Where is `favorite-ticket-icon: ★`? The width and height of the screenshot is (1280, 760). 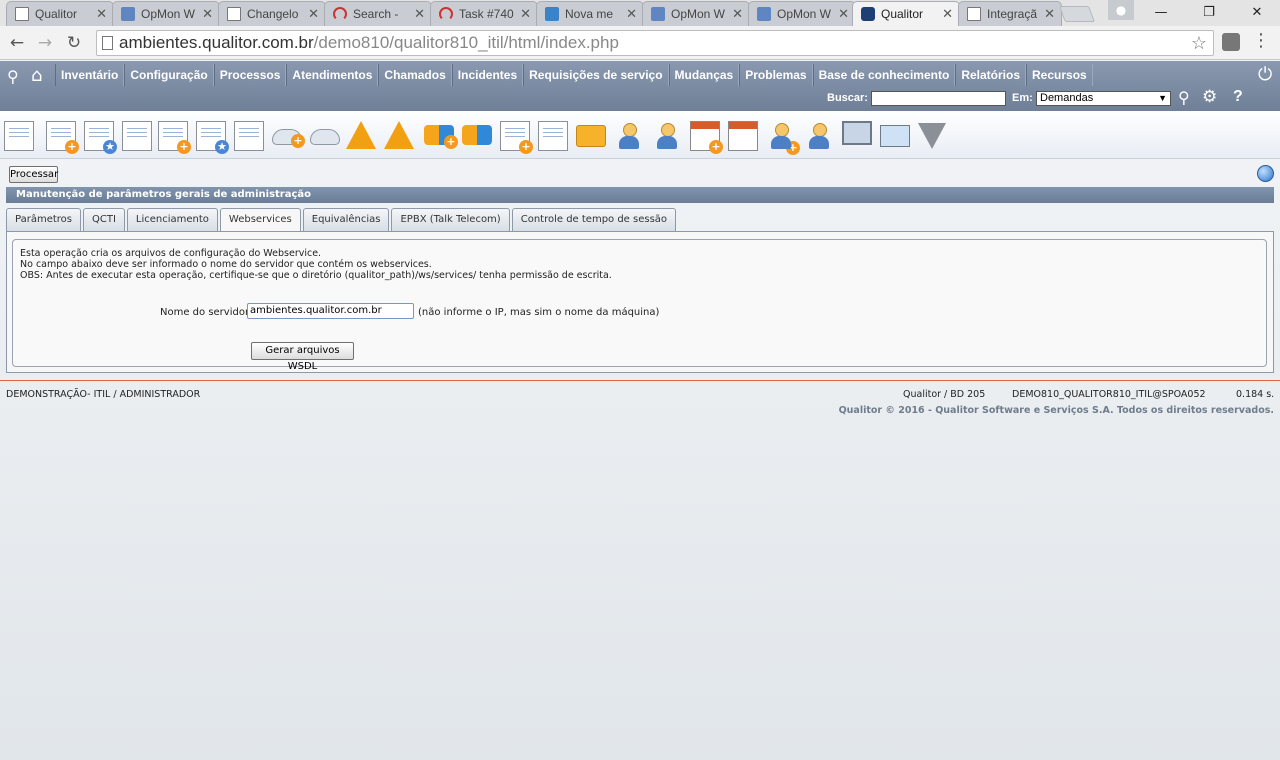 favorite-ticket-icon: ★ is located at coordinates (100, 137).